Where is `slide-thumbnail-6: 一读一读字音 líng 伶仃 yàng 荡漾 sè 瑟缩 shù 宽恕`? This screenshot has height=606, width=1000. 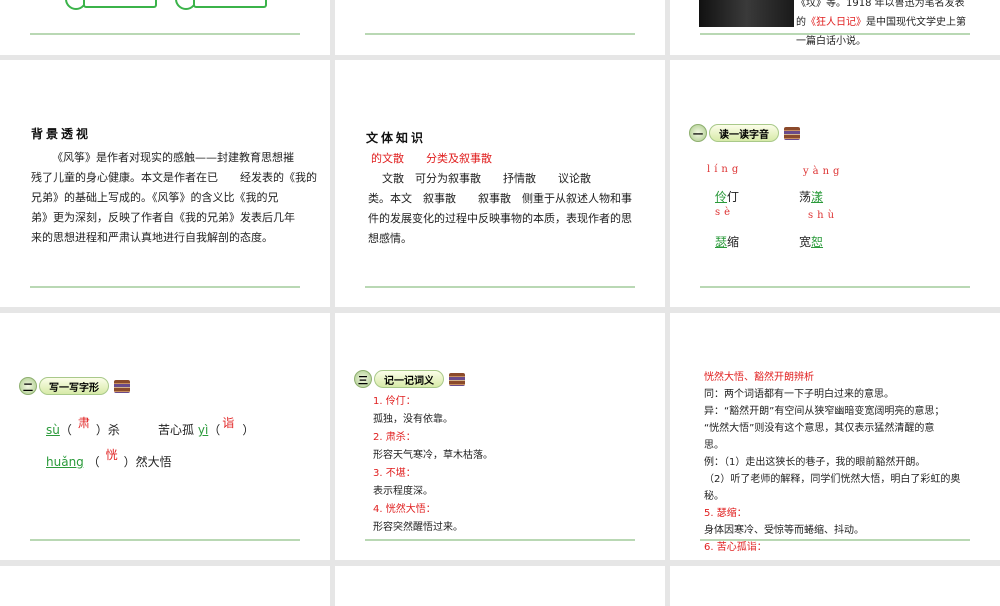 slide-thumbnail-6: 一读一读字音 líng 伶仃 yàng 荡漾 sè 瑟缩 shù 宽恕 is located at coordinates (835, 183).